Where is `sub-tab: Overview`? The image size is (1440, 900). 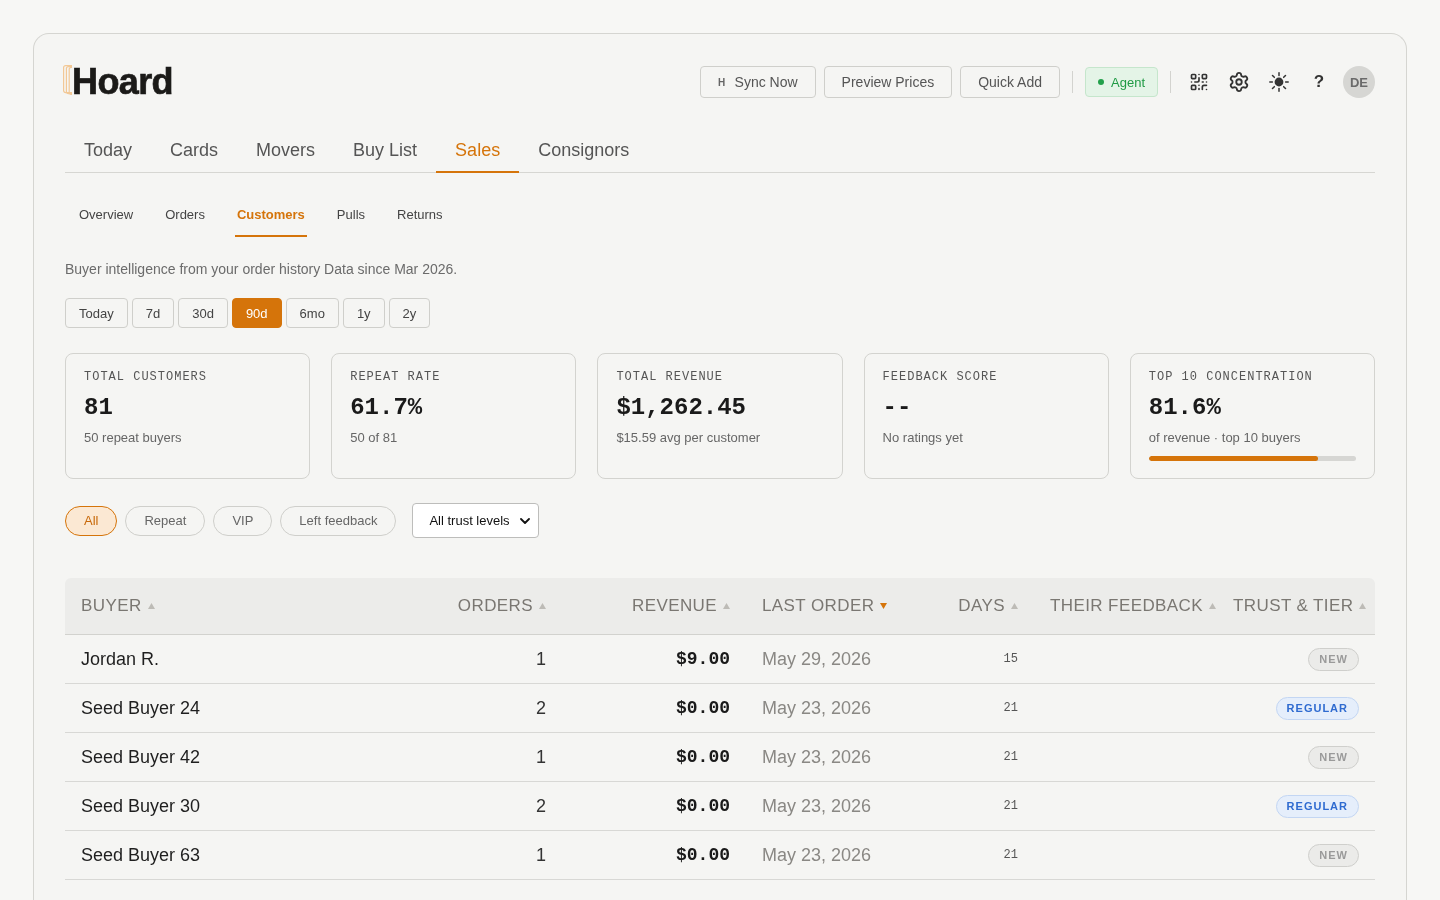
sub-tab: Overview is located at coordinates (106, 215).